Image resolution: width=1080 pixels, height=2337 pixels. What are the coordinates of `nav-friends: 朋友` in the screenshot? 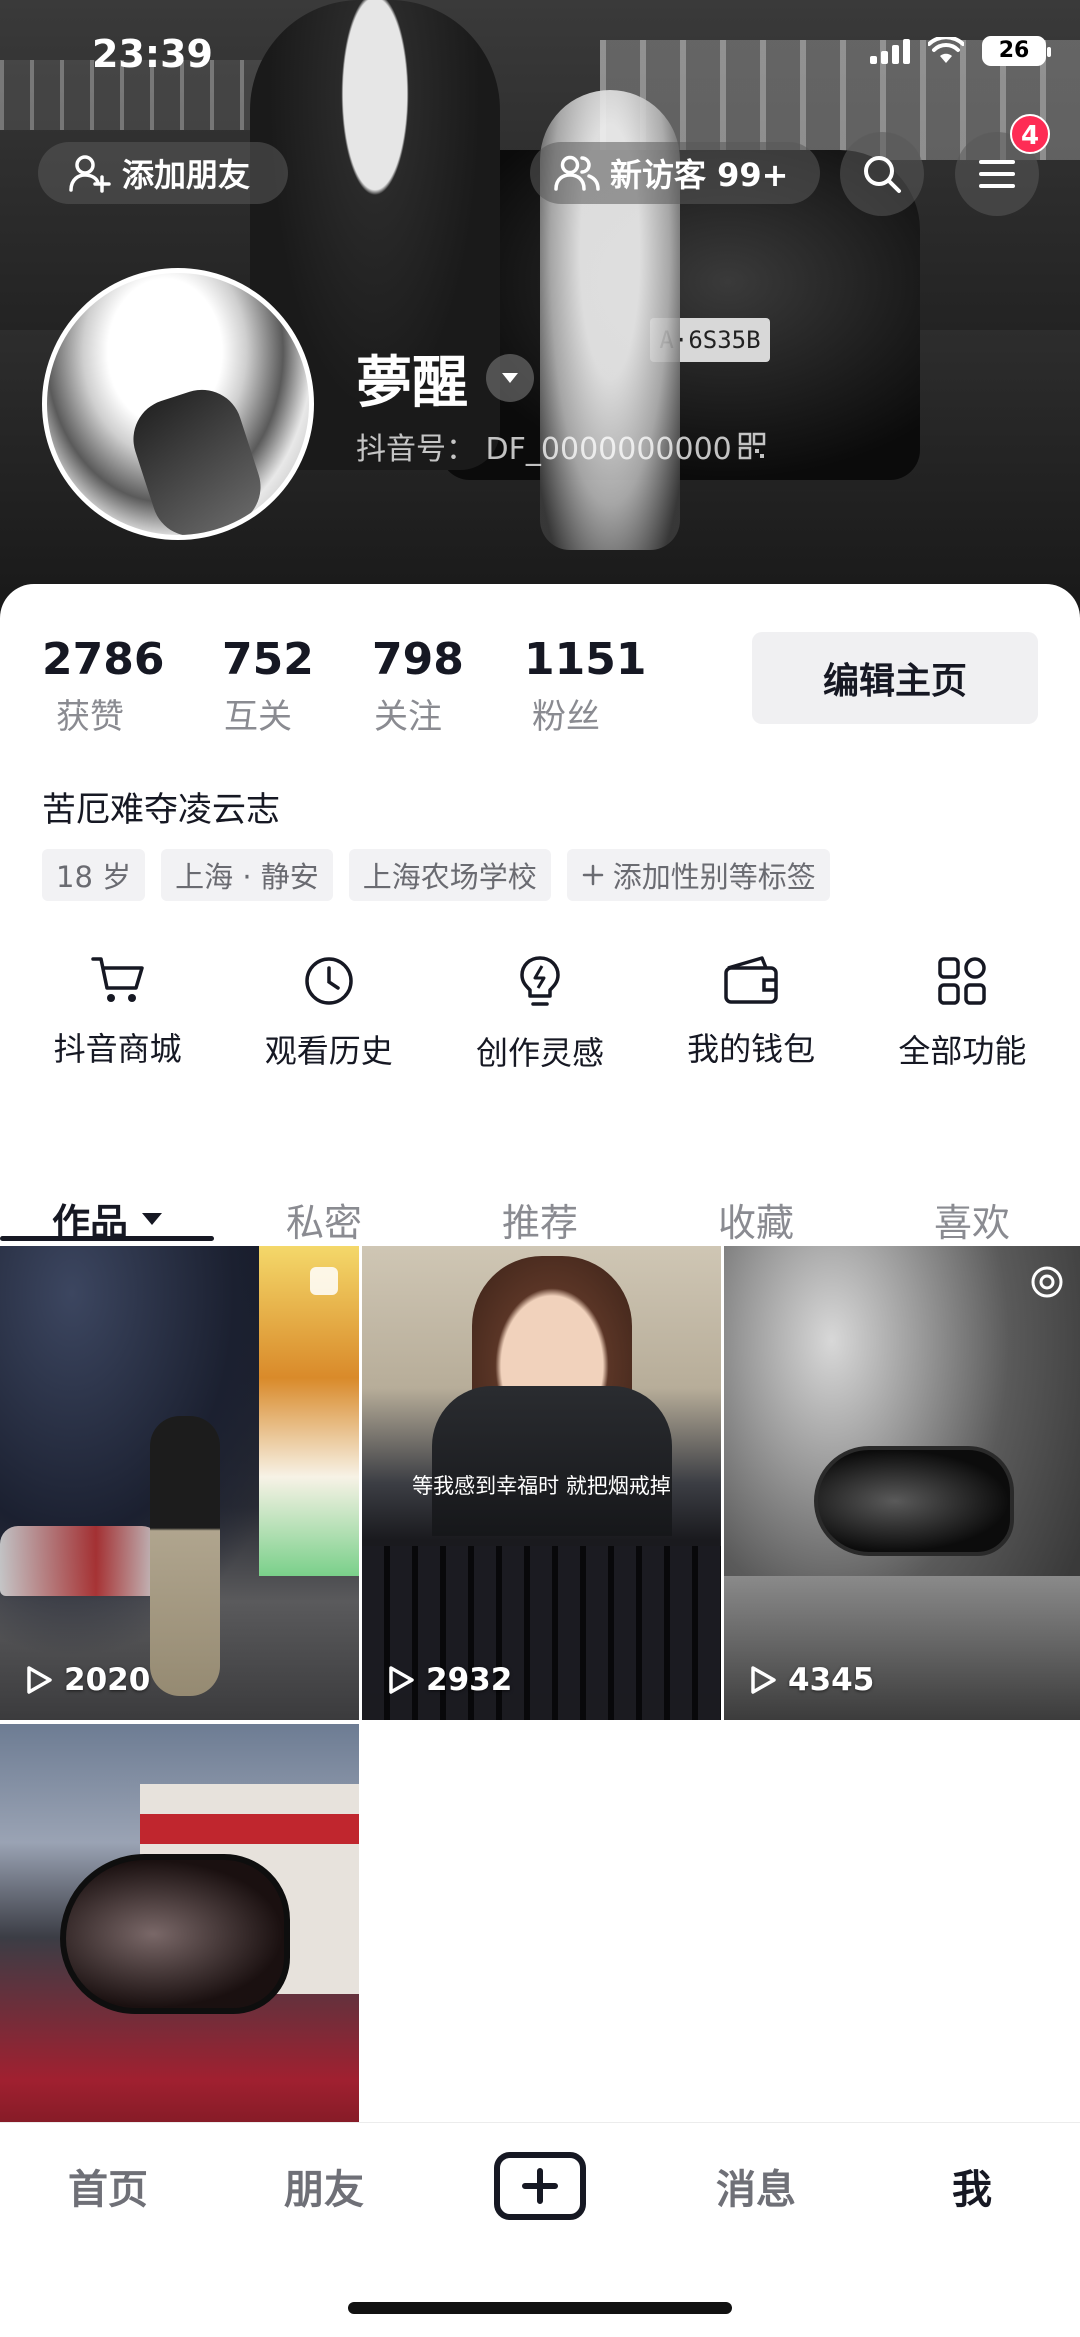 It's located at (324, 2186).